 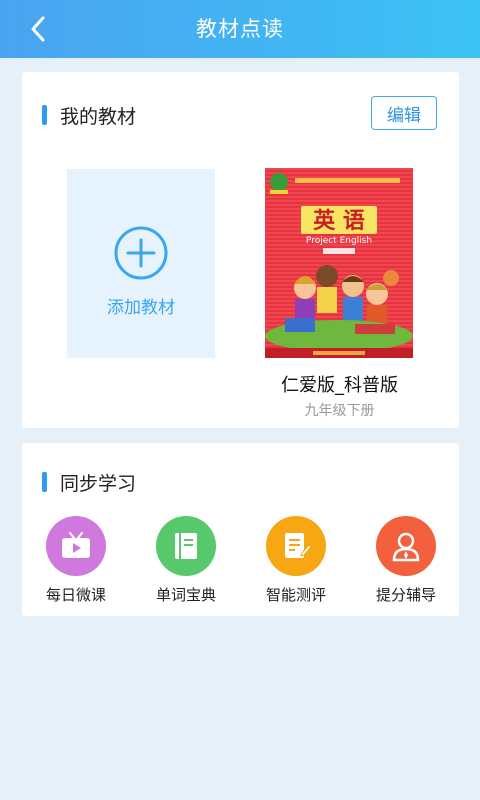 I want to click on daily-lesson-icon-bg, so click(x=76, y=546).